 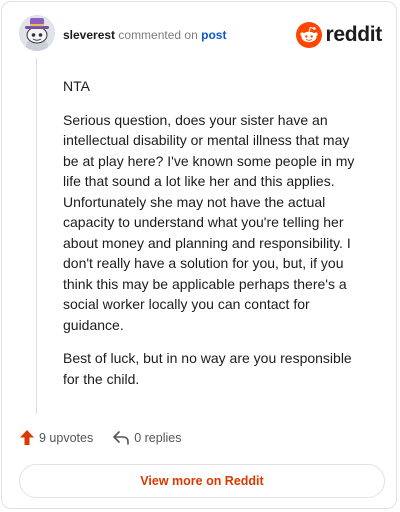 What do you see at coordinates (36, 236) in the screenshot?
I see `thread-line` at bounding box center [36, 236].